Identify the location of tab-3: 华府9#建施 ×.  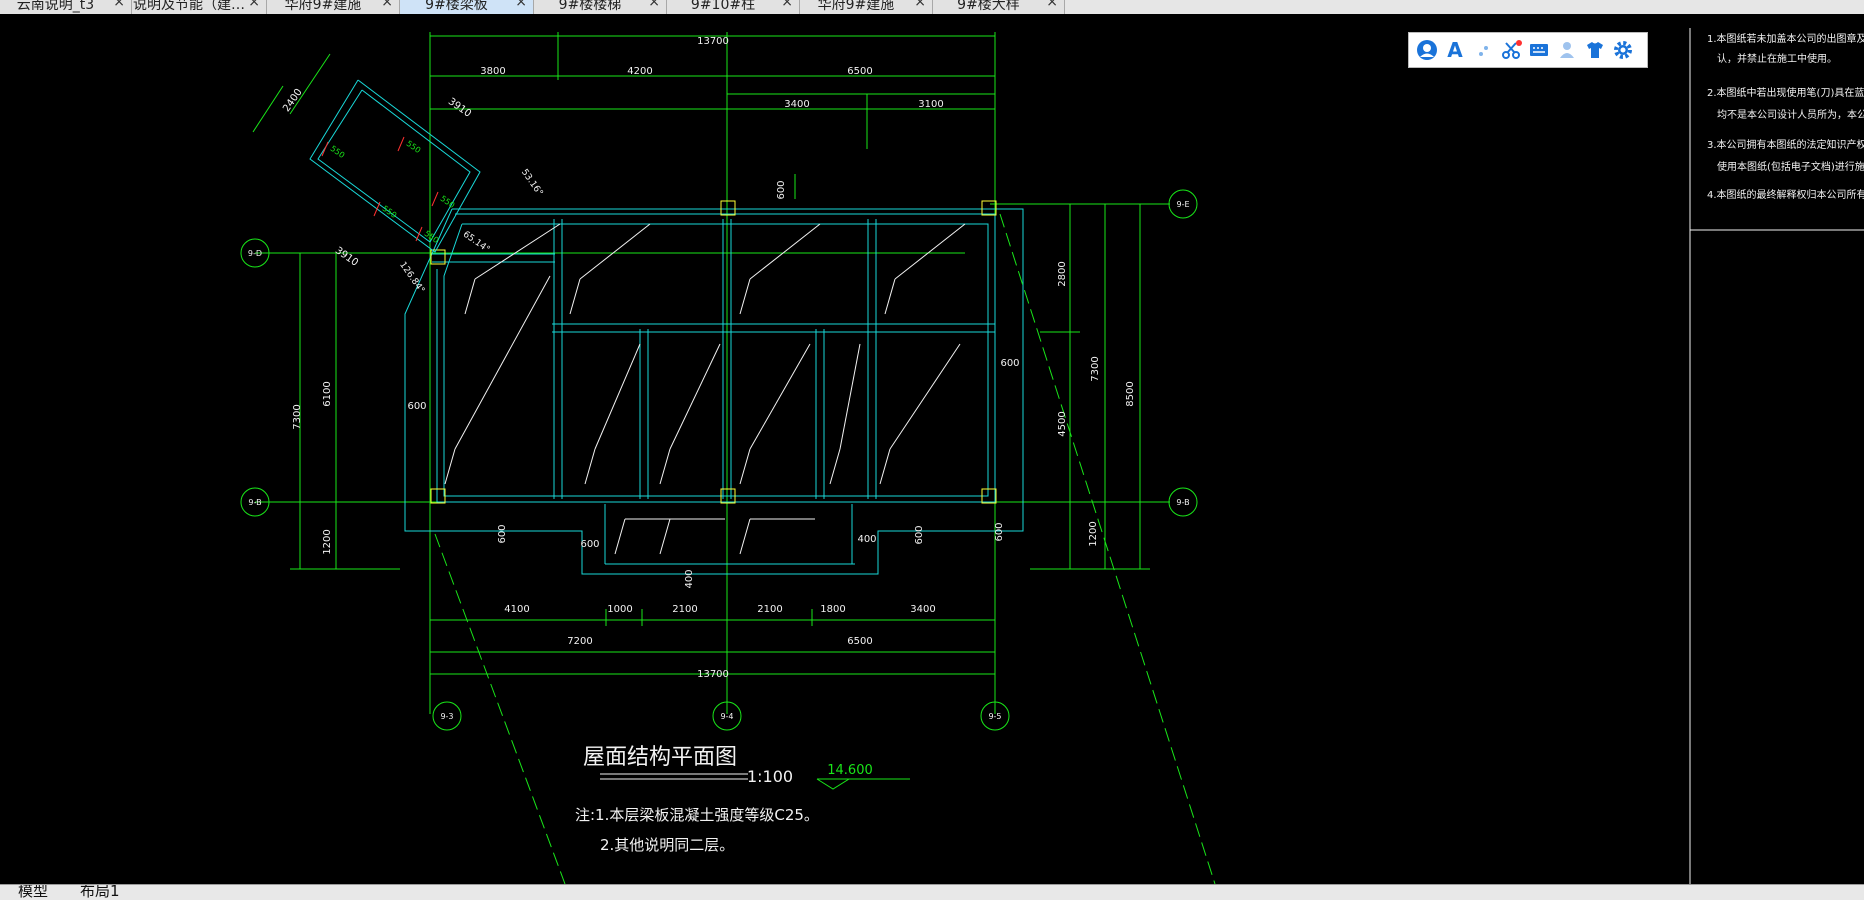
(333, 7).